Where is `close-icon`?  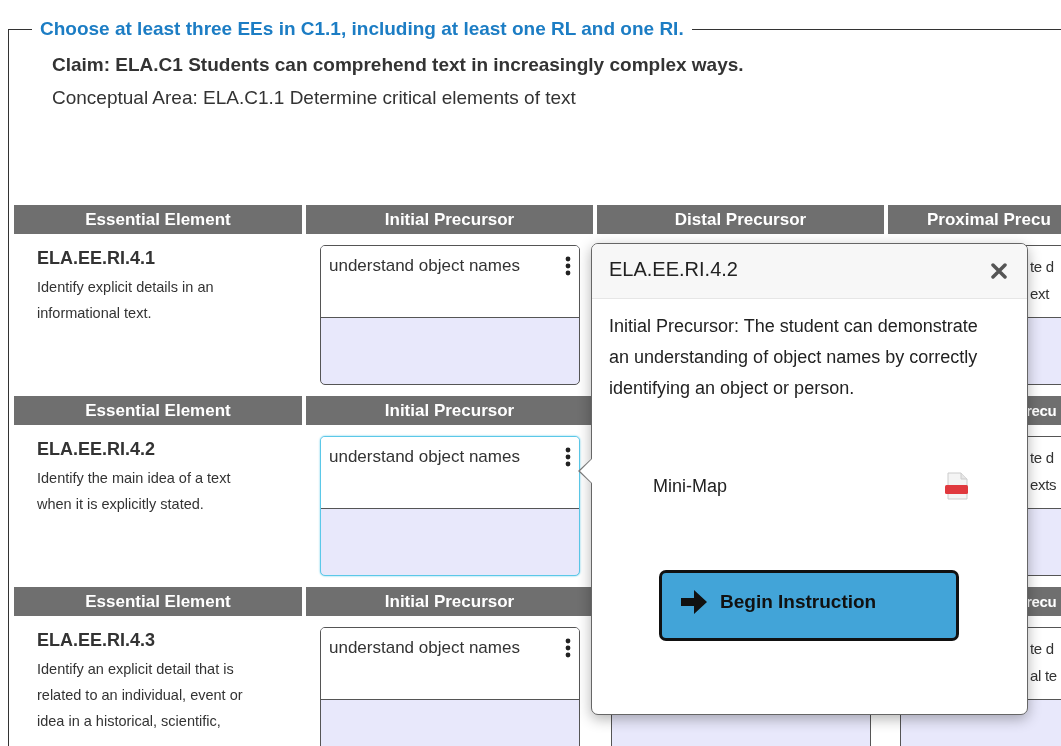
close-icon is located at coordinates (999, 271).